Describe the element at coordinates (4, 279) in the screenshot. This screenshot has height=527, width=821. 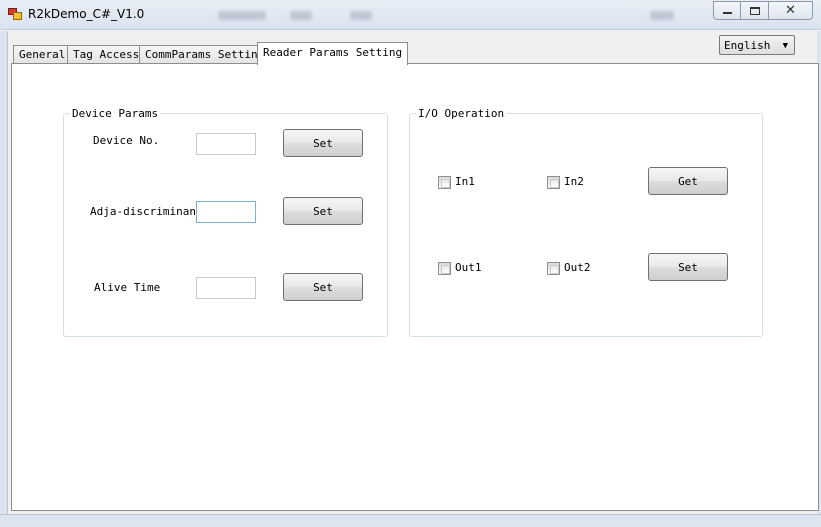
I see `window-left-border` at that location.